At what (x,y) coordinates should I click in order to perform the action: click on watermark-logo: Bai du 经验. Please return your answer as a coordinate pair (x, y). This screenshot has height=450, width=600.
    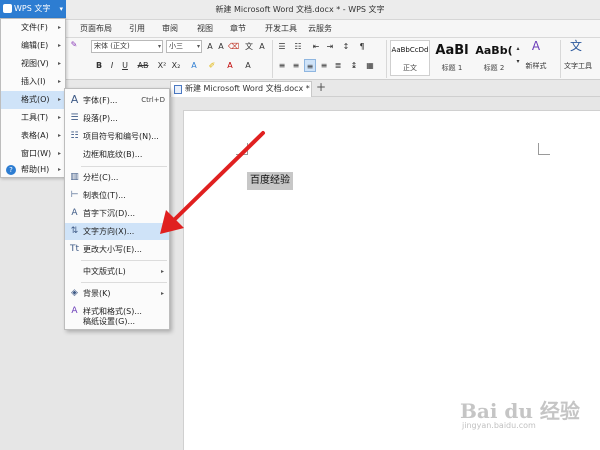
    Looking at the image, I should click on (520, 411).